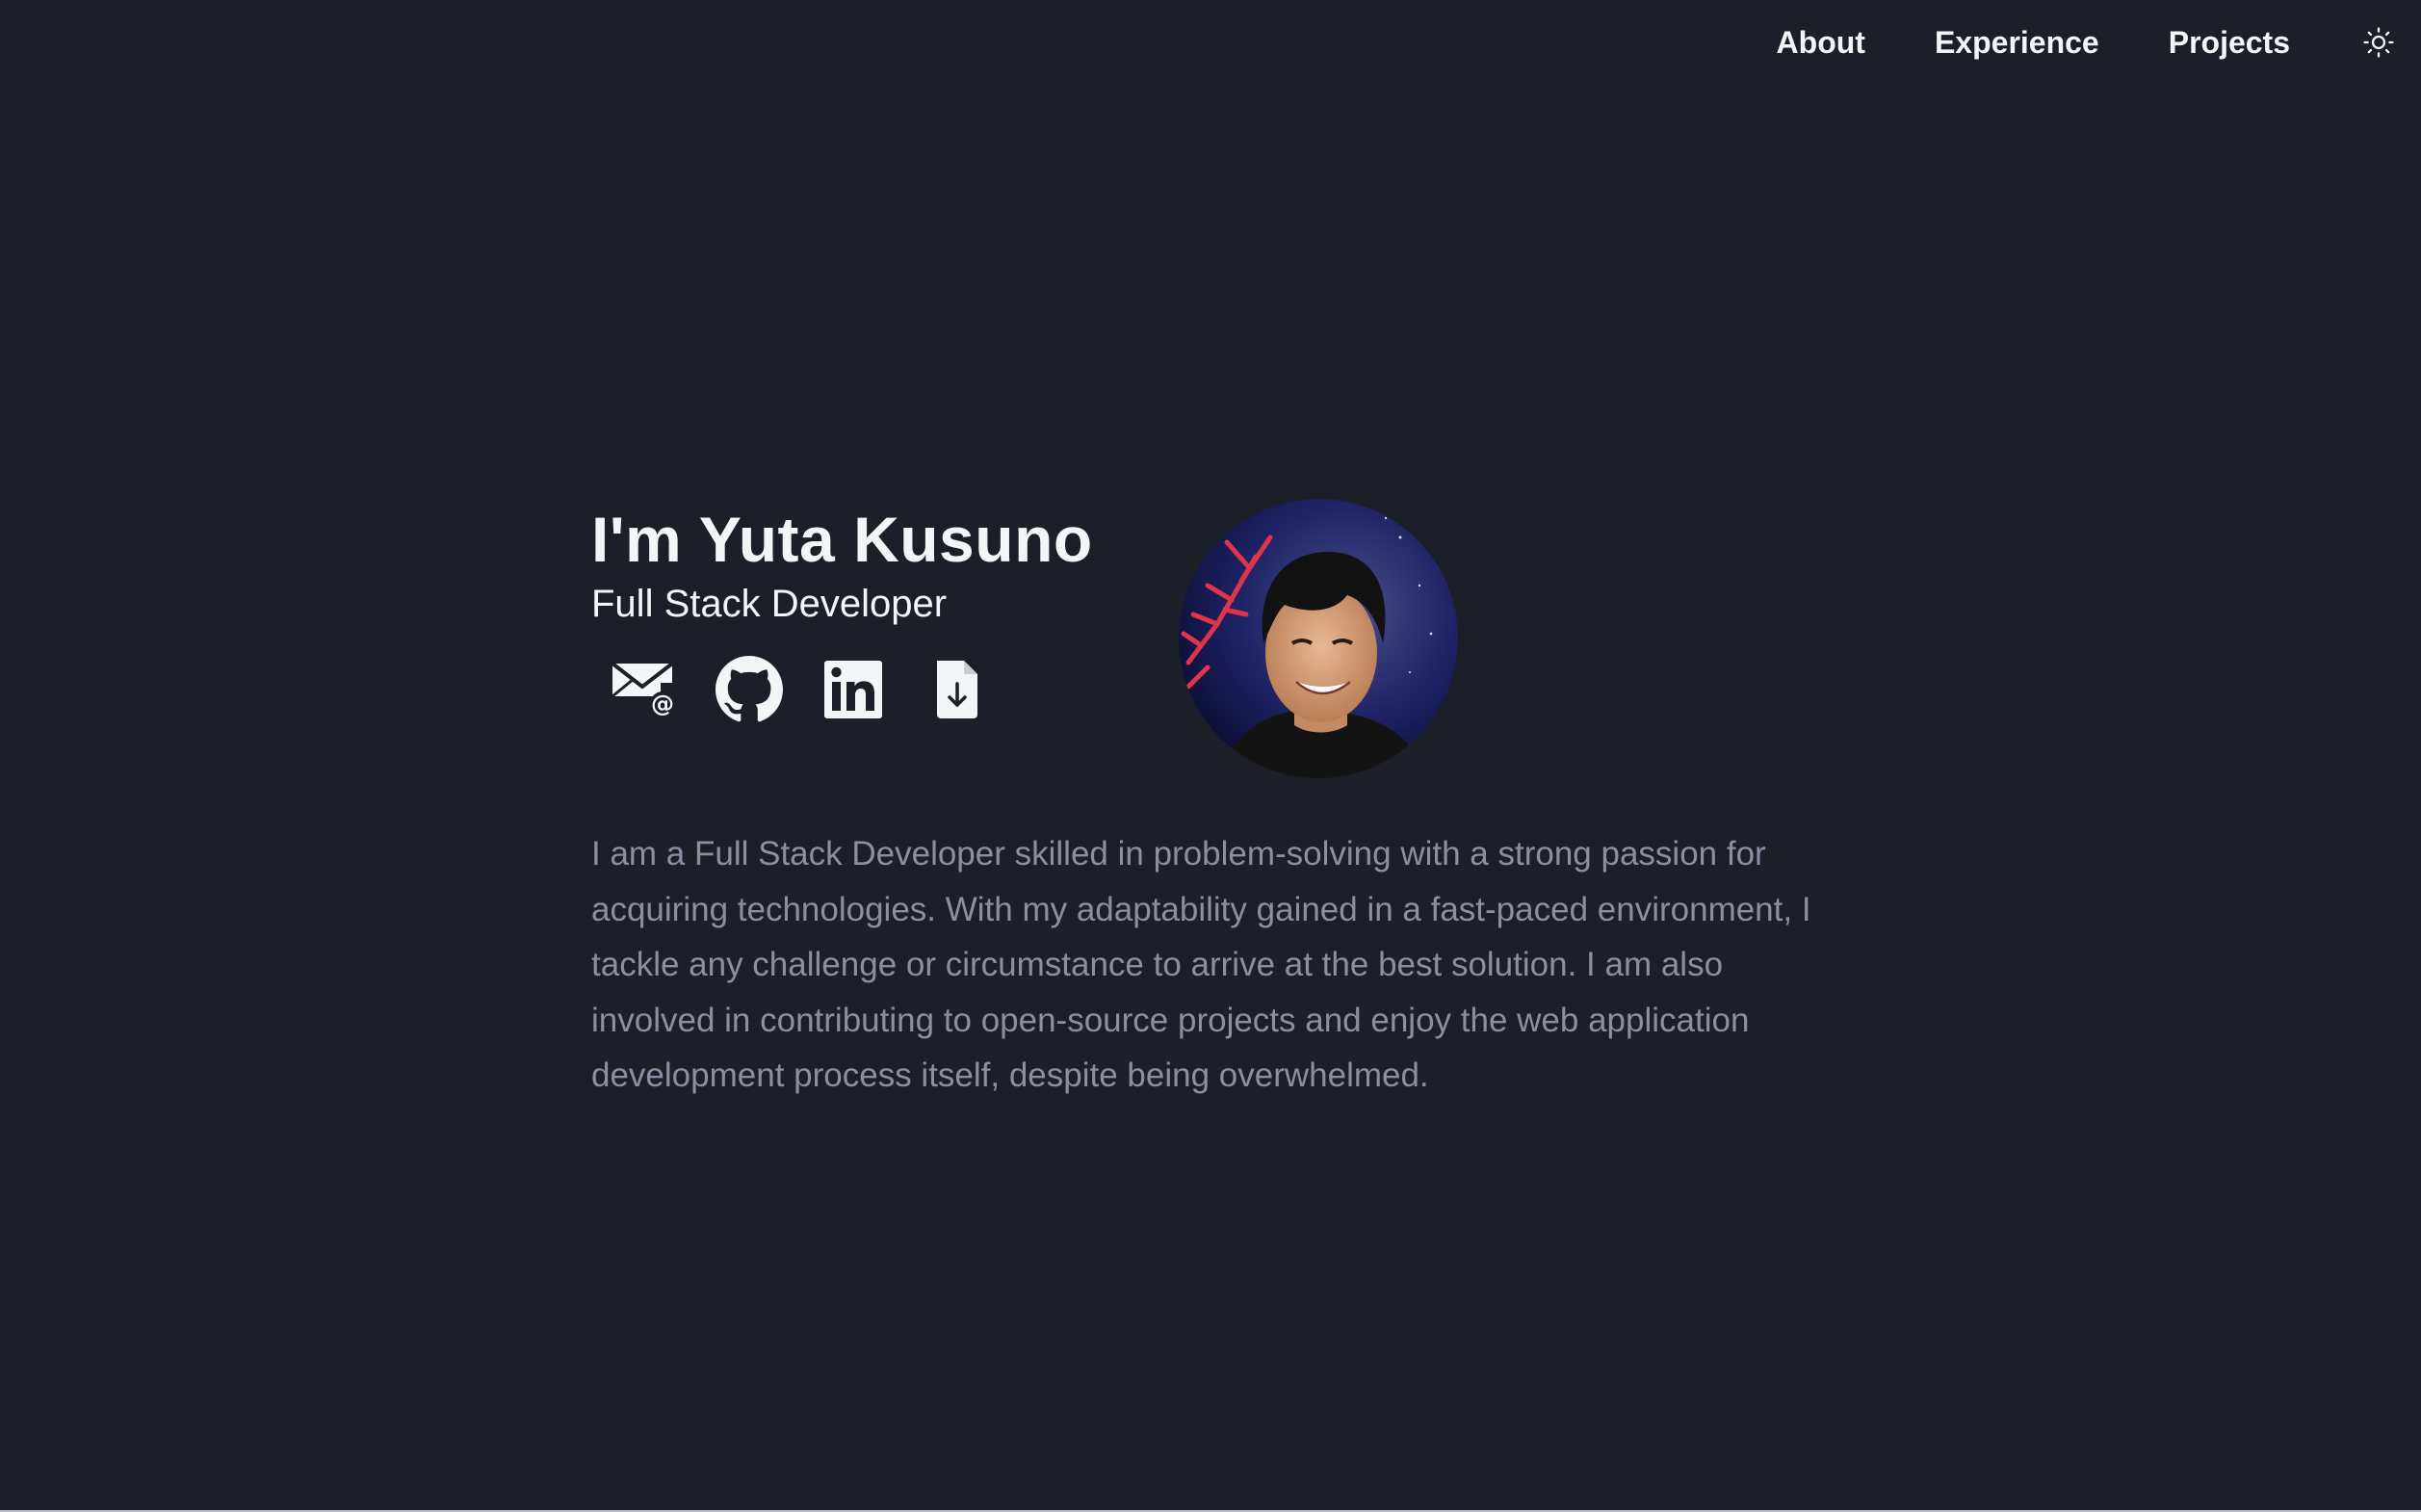 This screenshot has height=1512, width=2421. I want to click on top-nav: About Experience Projects, so click(2087, 42).